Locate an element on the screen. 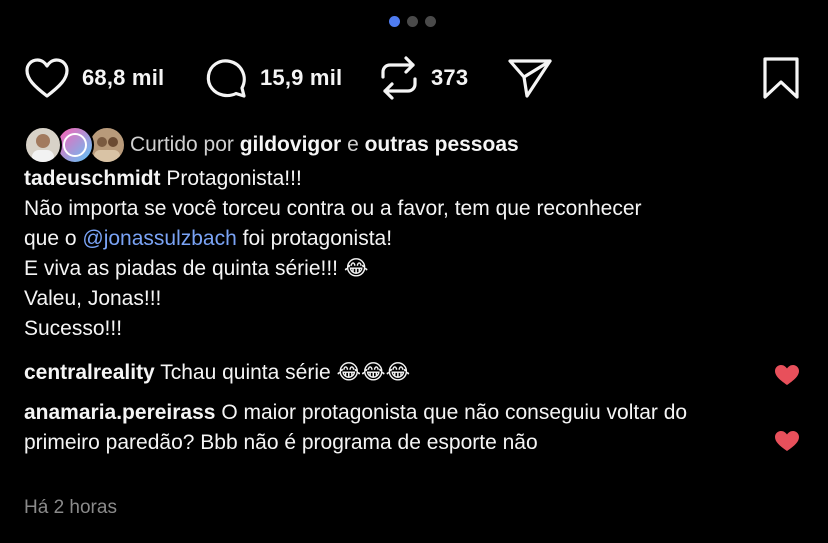 The width and height of the screenshot is (828, 543). carousel-indicator is located at coordinates (412, 21).